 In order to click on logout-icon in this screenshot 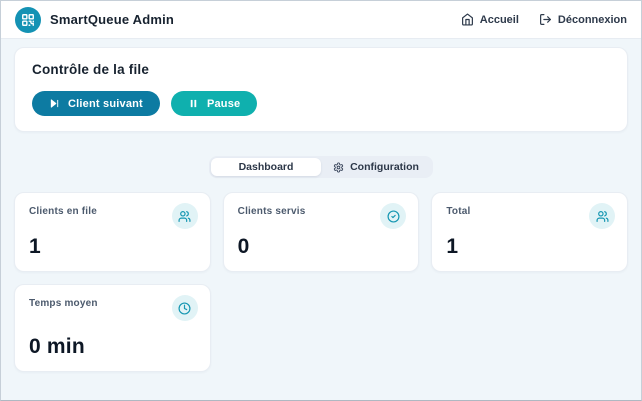, I will do `click(545, 19)`.